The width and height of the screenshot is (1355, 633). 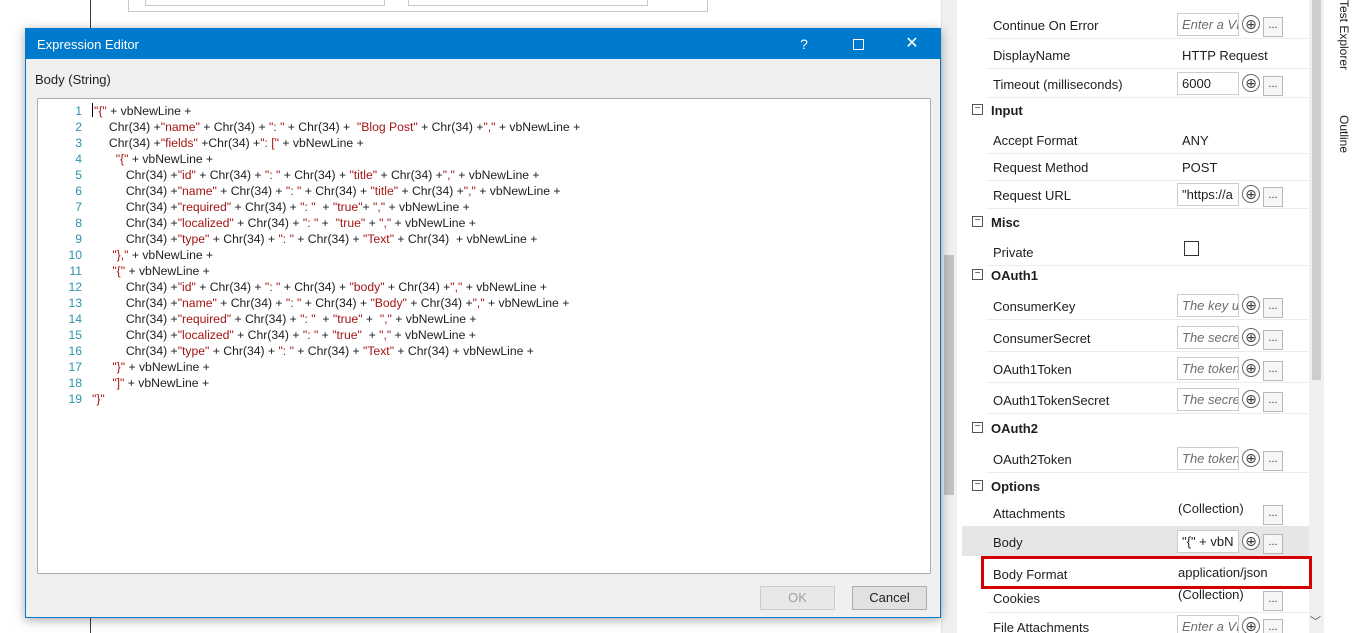 What do you see at coordinates (1208, 24) in the screenshot?
I see `continue-on-error-input: Enter a VB` at bounding box center [1208, 24].